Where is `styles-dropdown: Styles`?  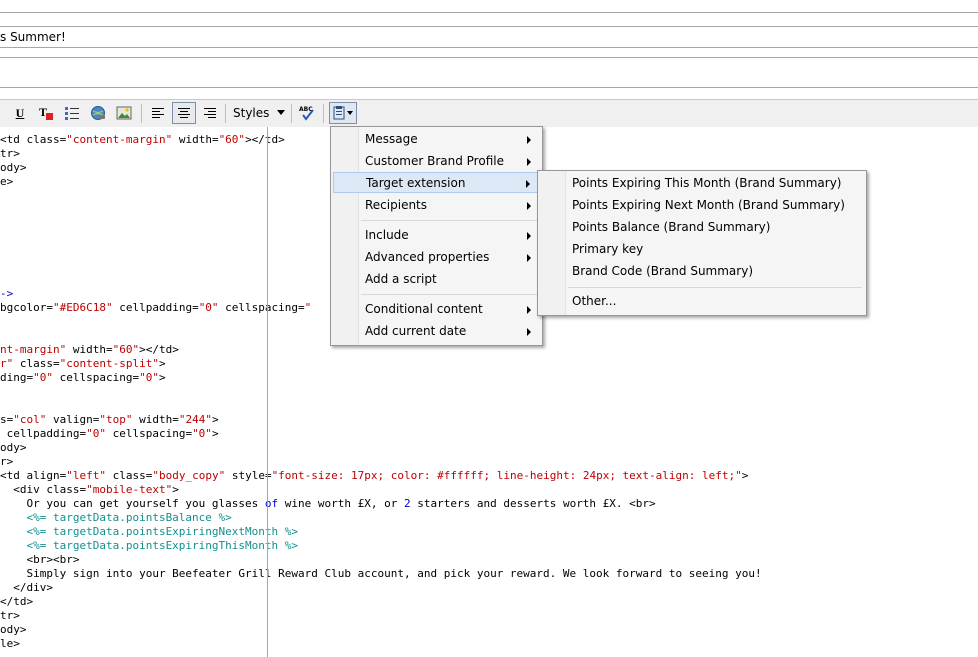 styles-dropdown: Styles is located at coordinates (257, 113).